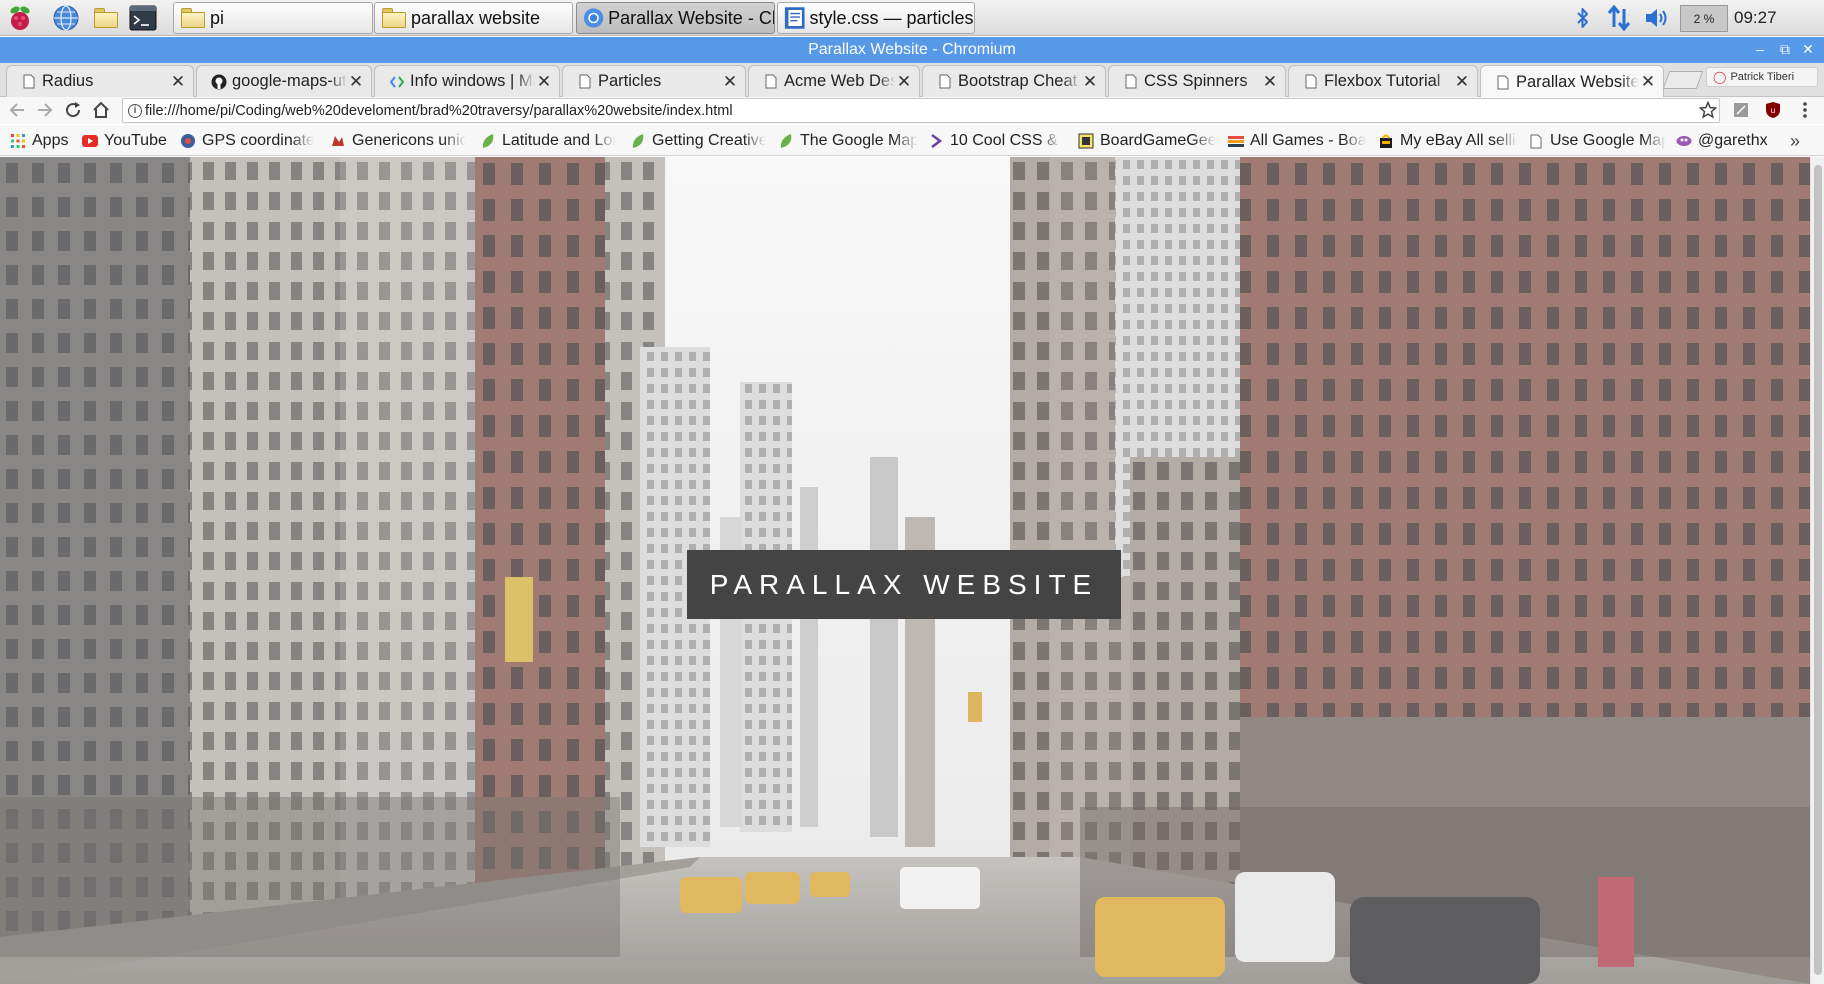 The width and height of the screenshot is (1824, 984). What do you see at coordinates (1808, 49) in the screenshot?
I see `close-window-icon: ✕` at bounding box center [1808, 49].